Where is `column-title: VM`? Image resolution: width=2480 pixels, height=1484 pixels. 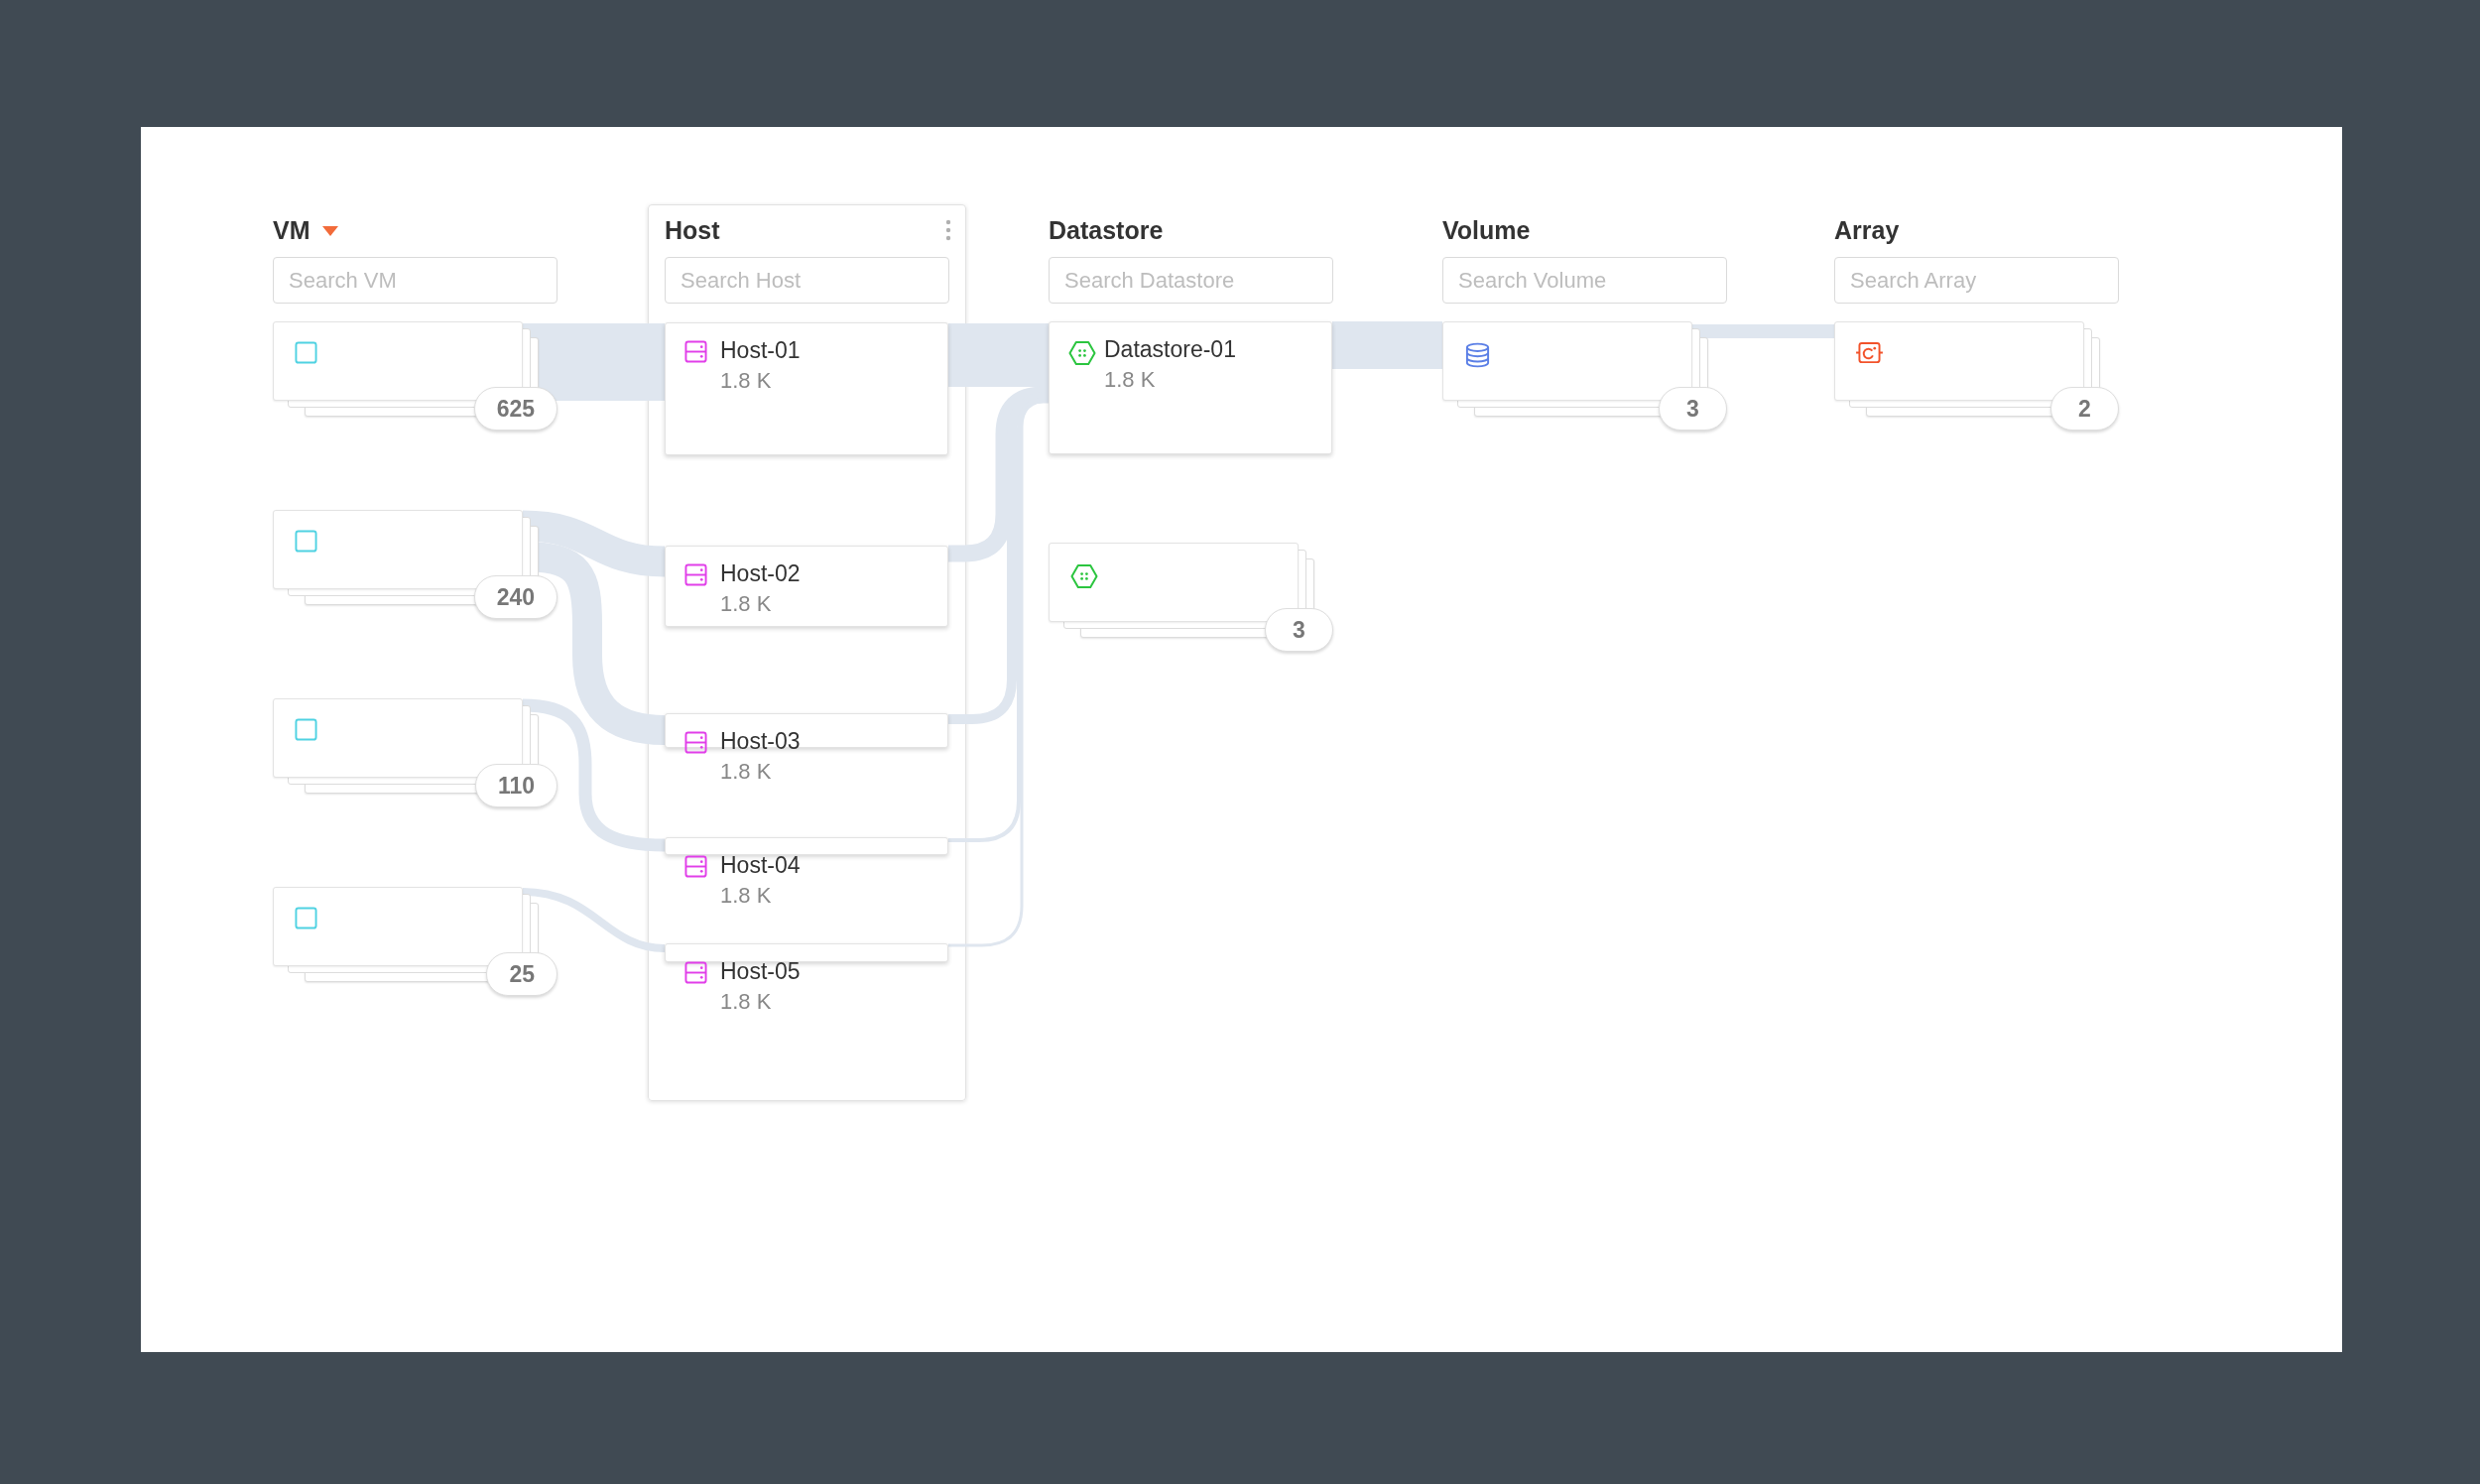
column-title: VM is located at coordinates (305, 230).